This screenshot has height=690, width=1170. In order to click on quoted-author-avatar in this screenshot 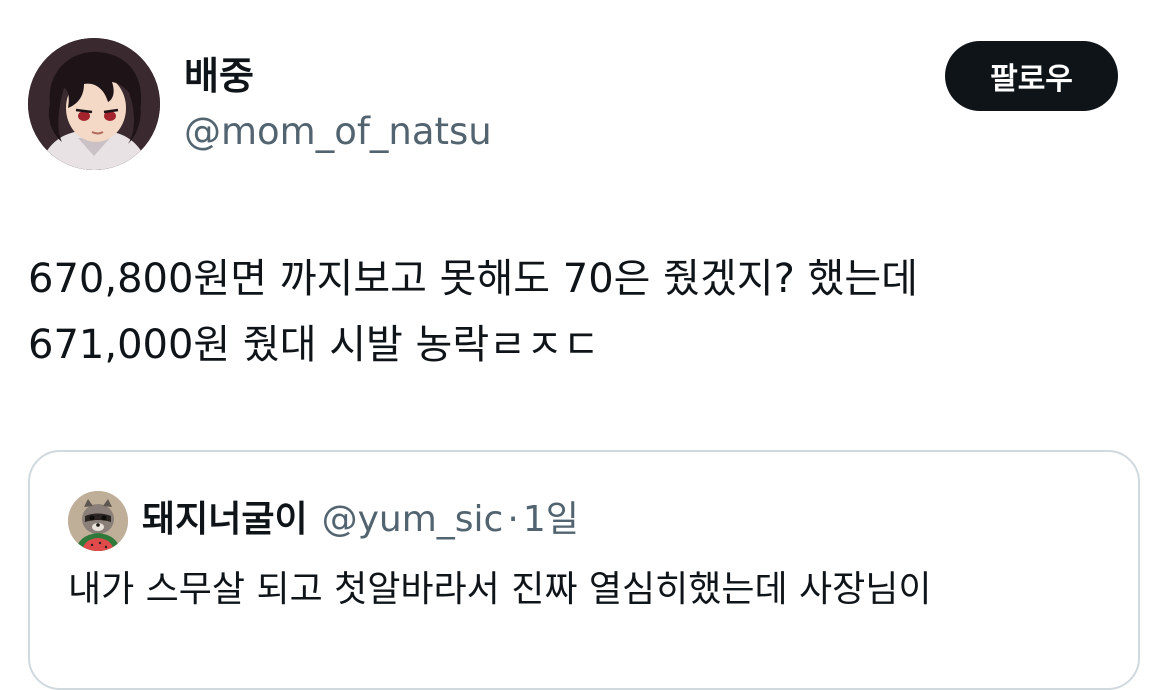, I will do `click(98, 521)`.